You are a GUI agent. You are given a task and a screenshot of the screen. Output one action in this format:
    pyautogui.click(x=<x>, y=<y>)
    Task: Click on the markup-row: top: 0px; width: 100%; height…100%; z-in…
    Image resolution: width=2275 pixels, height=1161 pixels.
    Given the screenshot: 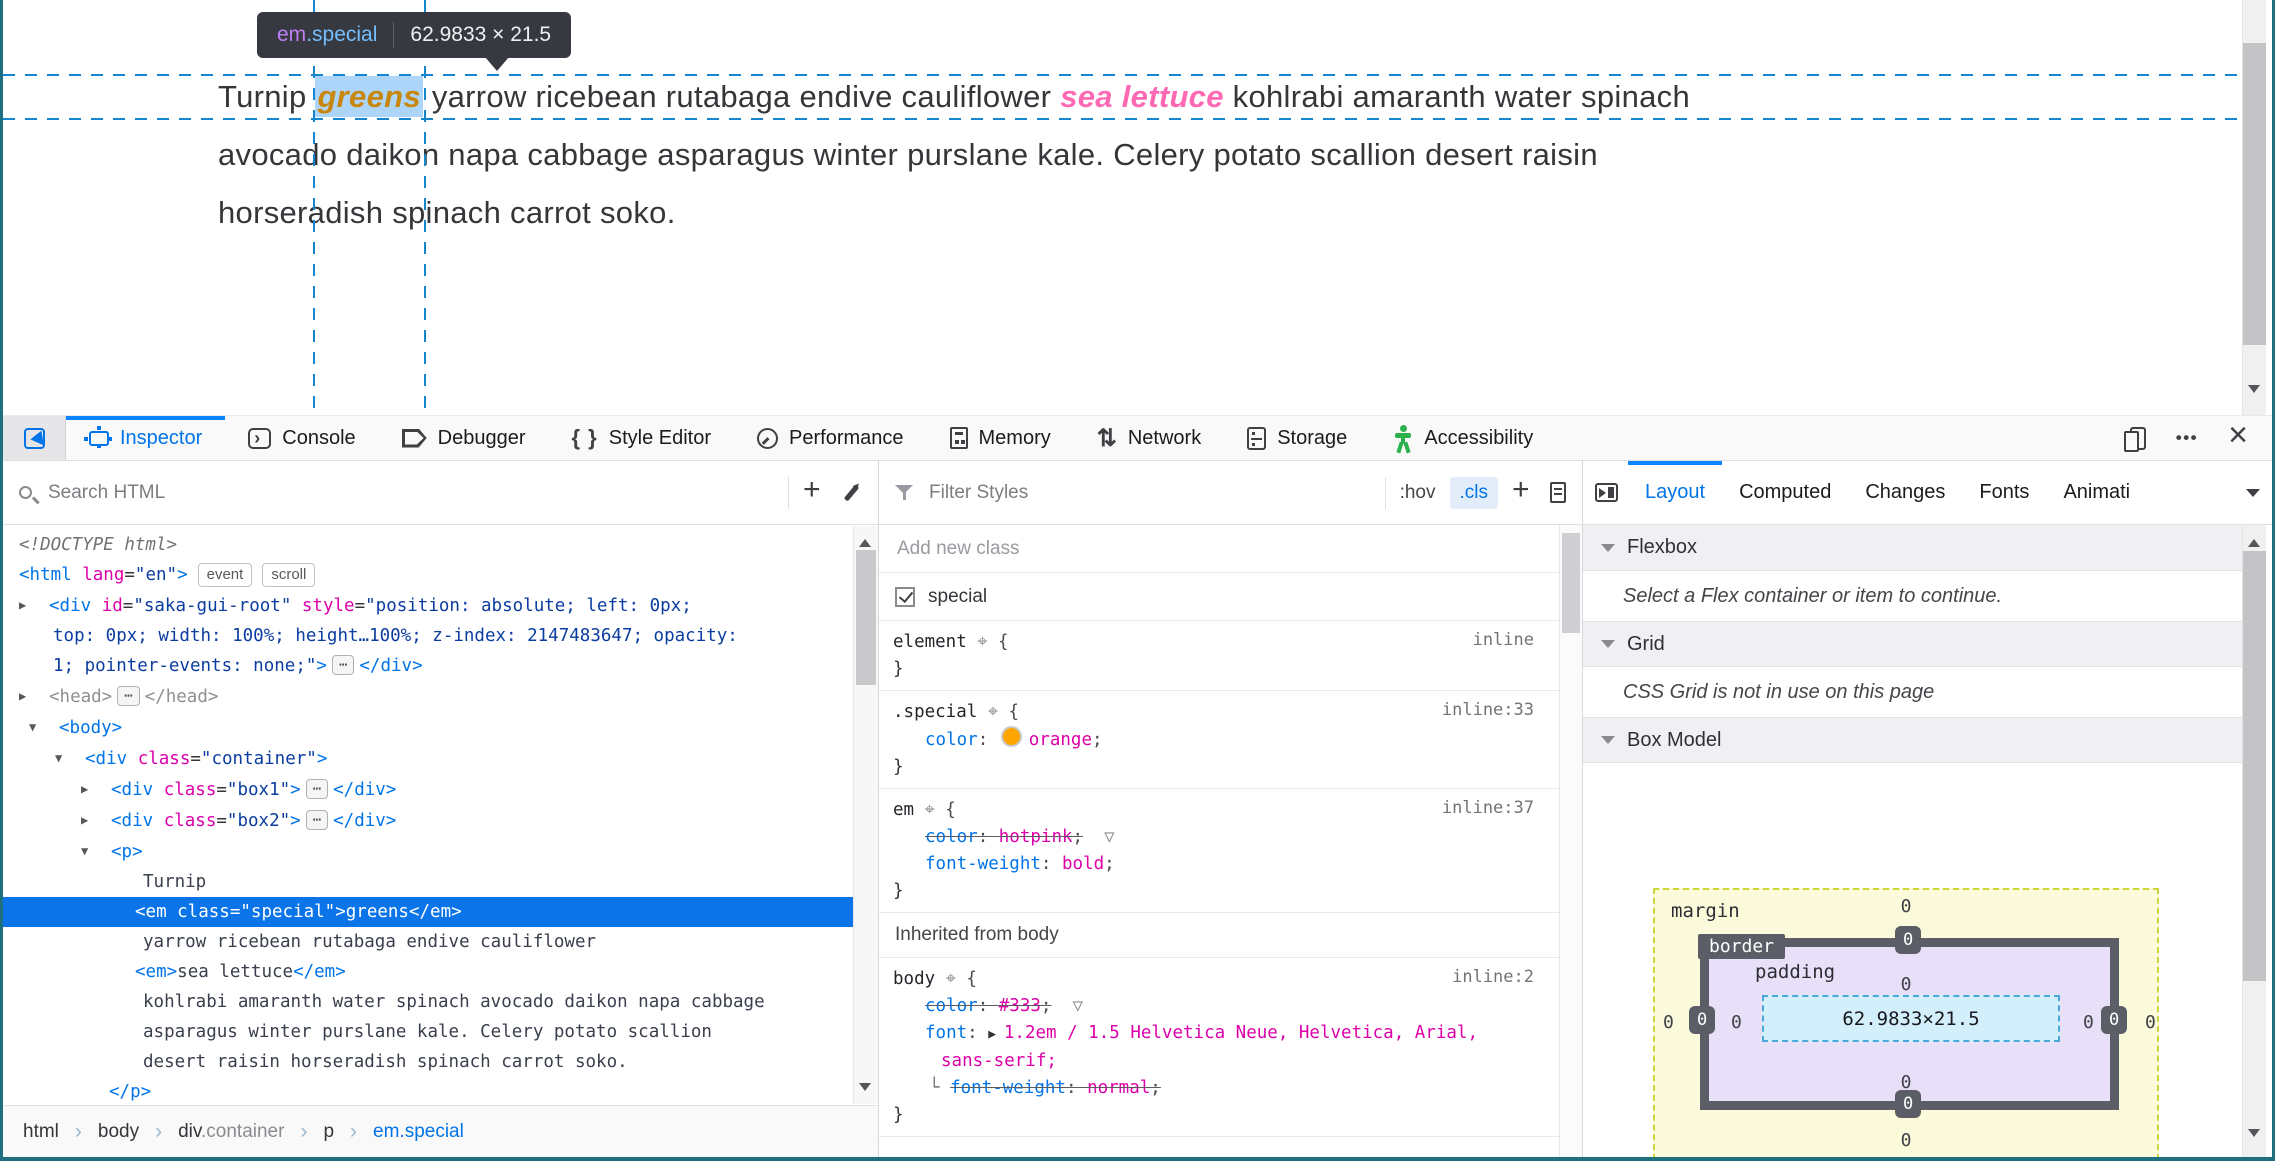 What is the action you would take?
    pyautogui.click(x=428, y=636)
    